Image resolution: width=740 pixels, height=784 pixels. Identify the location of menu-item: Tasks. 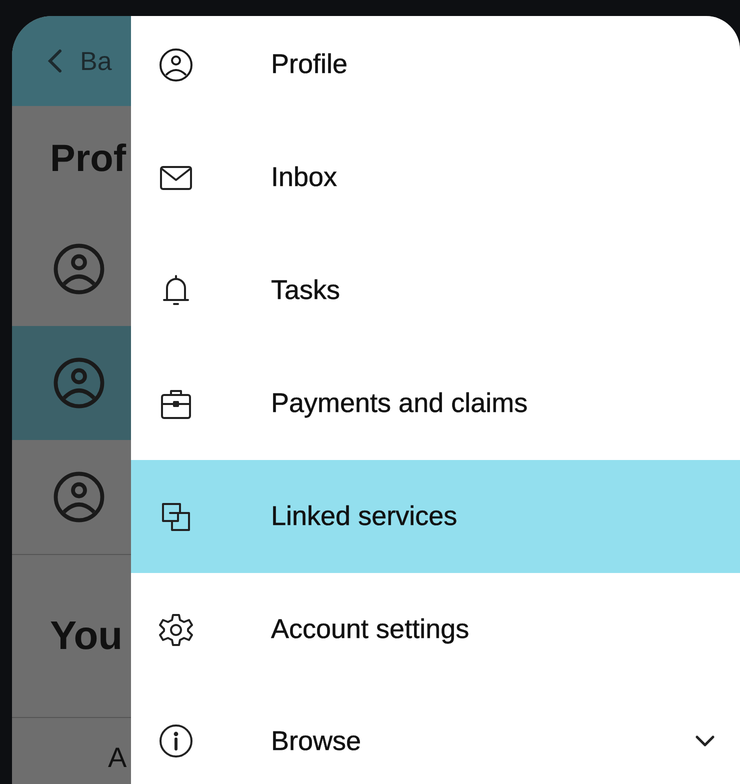
(435, 290).